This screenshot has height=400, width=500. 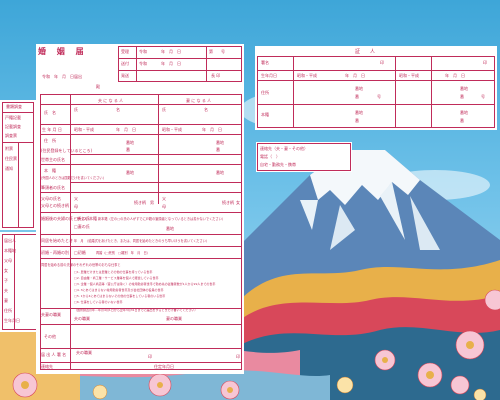 I want to click on wife-birth: 年 月 日, so click(x=212, y=130).